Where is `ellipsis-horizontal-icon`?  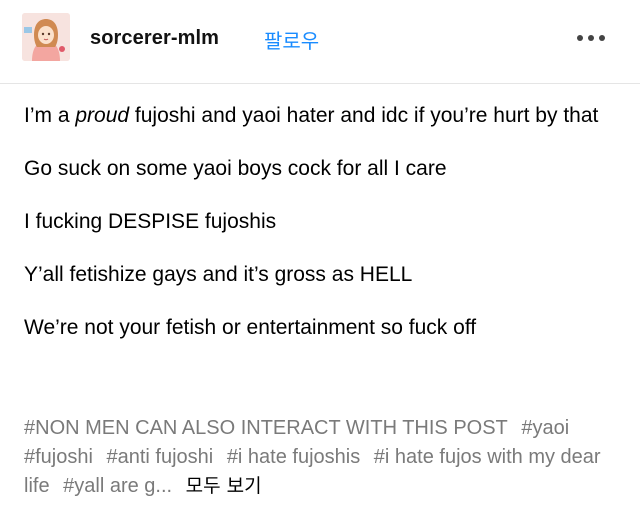
ellipsis-horizontal-icon is located at coordinates (591, 38).